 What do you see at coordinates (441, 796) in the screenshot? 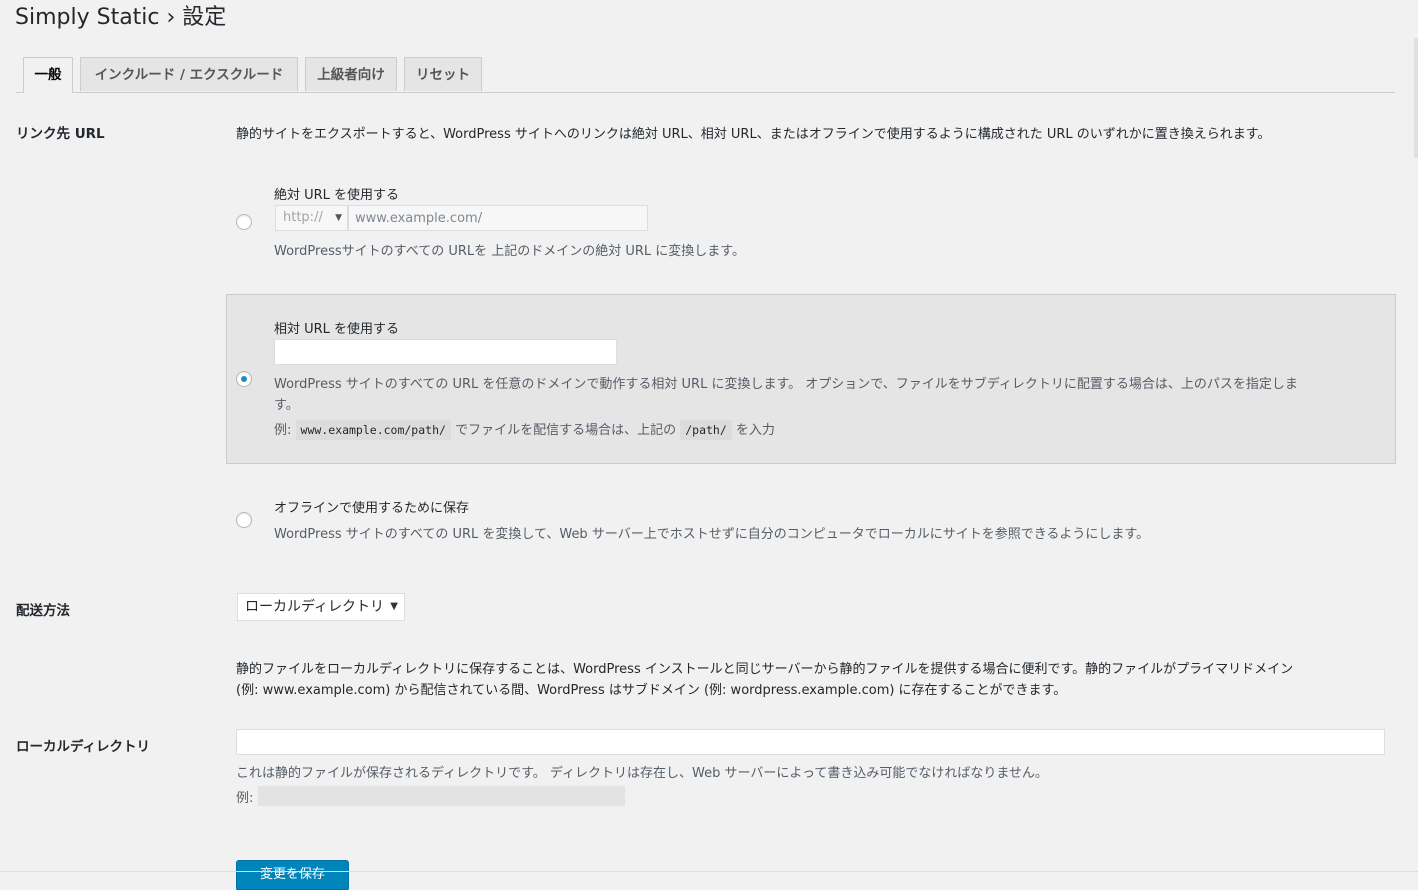
I see `local-dir-example-value` at bounding box center [441, 796].